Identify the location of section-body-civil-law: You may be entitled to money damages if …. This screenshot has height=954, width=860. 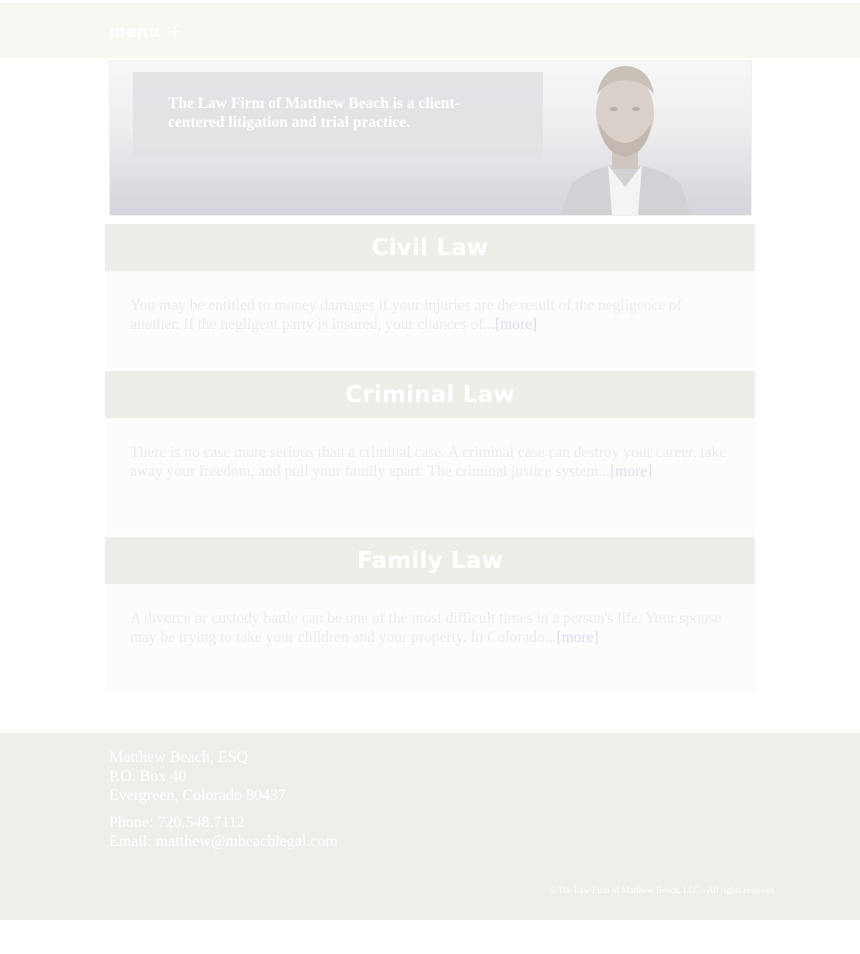
(430, 319).